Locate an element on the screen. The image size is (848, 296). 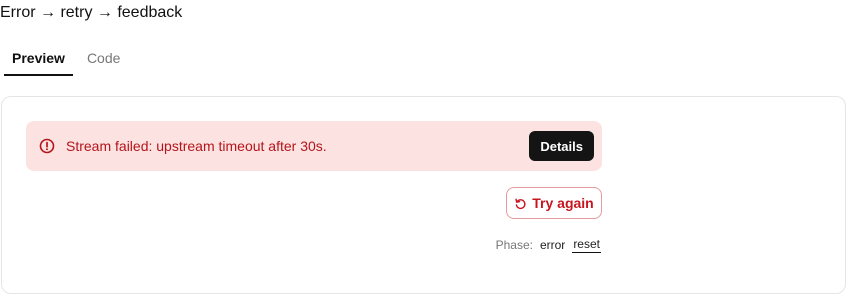
try-again-label: Try again is located at coordinates (563, 203).